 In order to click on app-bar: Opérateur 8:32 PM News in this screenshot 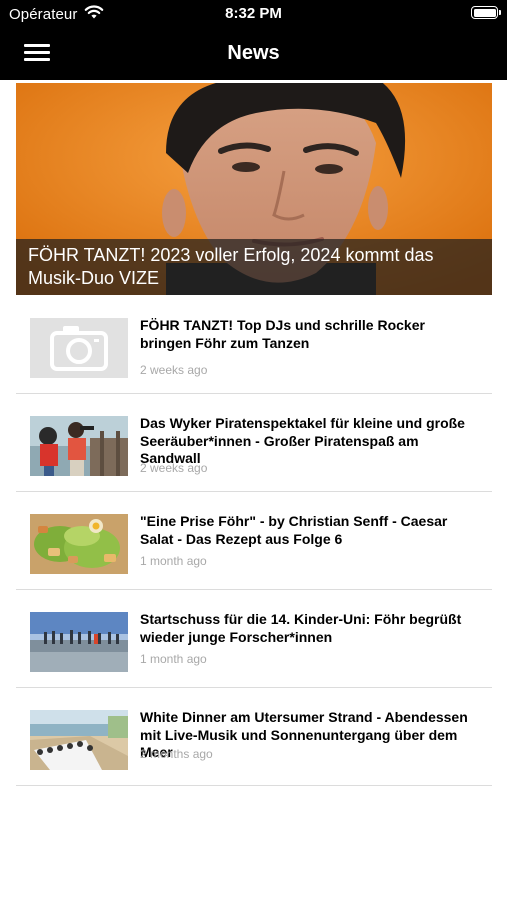, I will do `click(253, 40)`.